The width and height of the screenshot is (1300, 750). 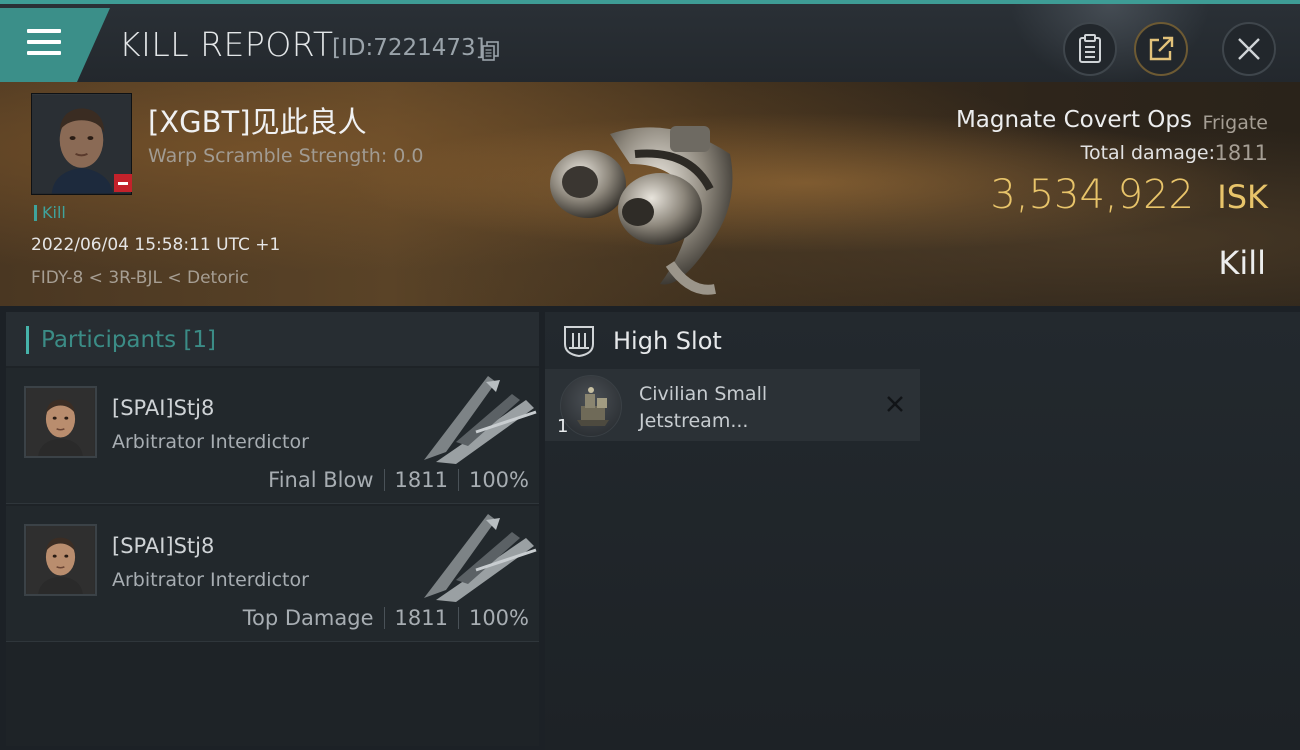 What do you see at coordinates (645, 196) in the screenshot?
I see `victim-ship-image` at bounding box center [645, 196].